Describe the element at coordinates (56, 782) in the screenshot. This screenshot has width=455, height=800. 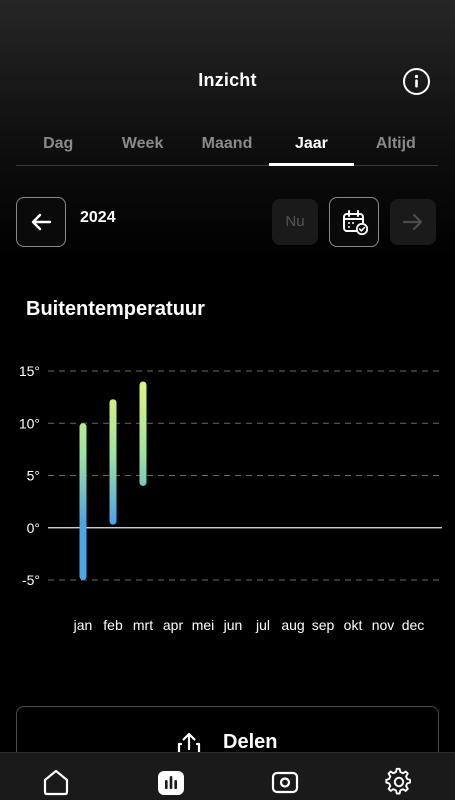
I see `home-icon` at that location.